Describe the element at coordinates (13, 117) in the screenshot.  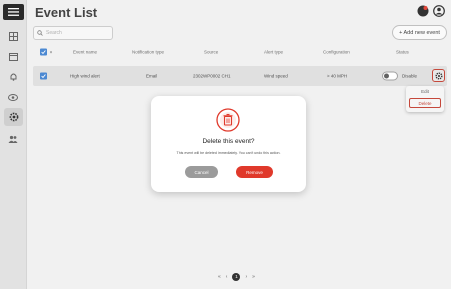
I see `settings-icon` at that location.